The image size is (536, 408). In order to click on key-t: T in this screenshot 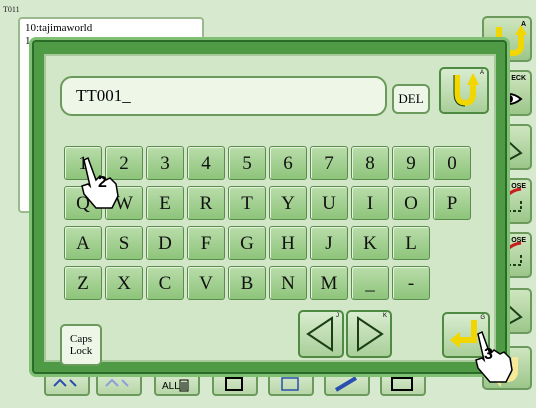, I will do `click(247, 203)`.